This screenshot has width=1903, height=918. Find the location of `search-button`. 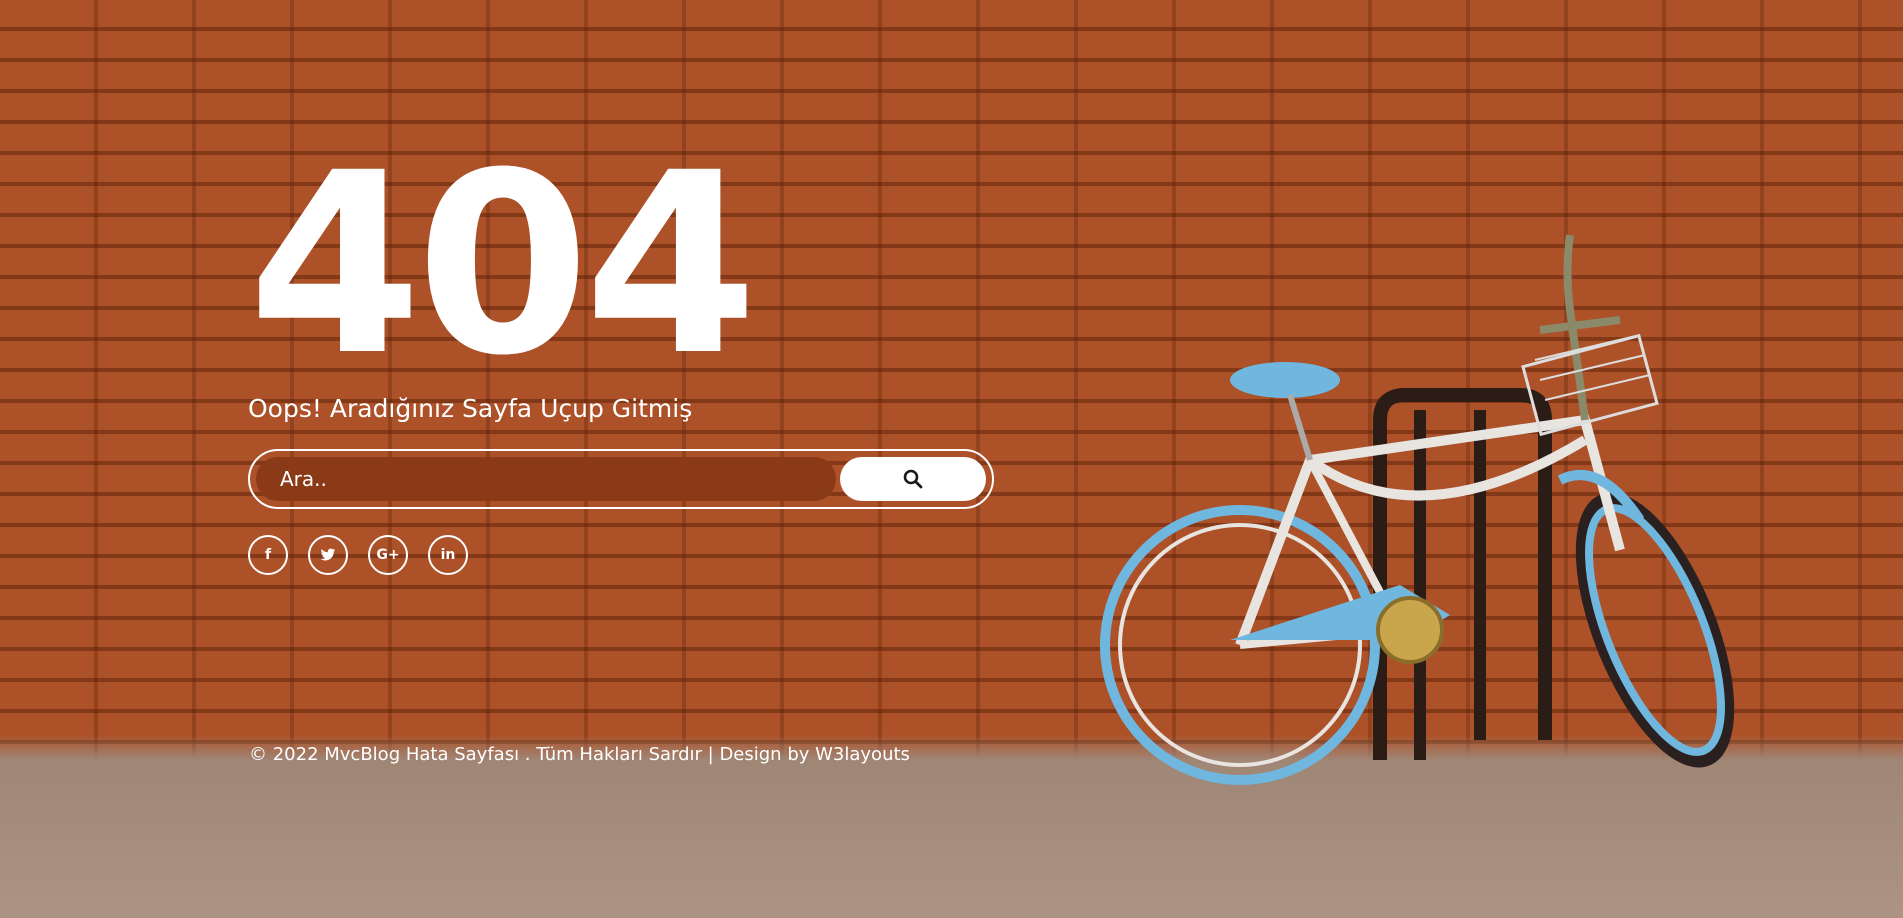

search-button is located at coordinates (913, 479).